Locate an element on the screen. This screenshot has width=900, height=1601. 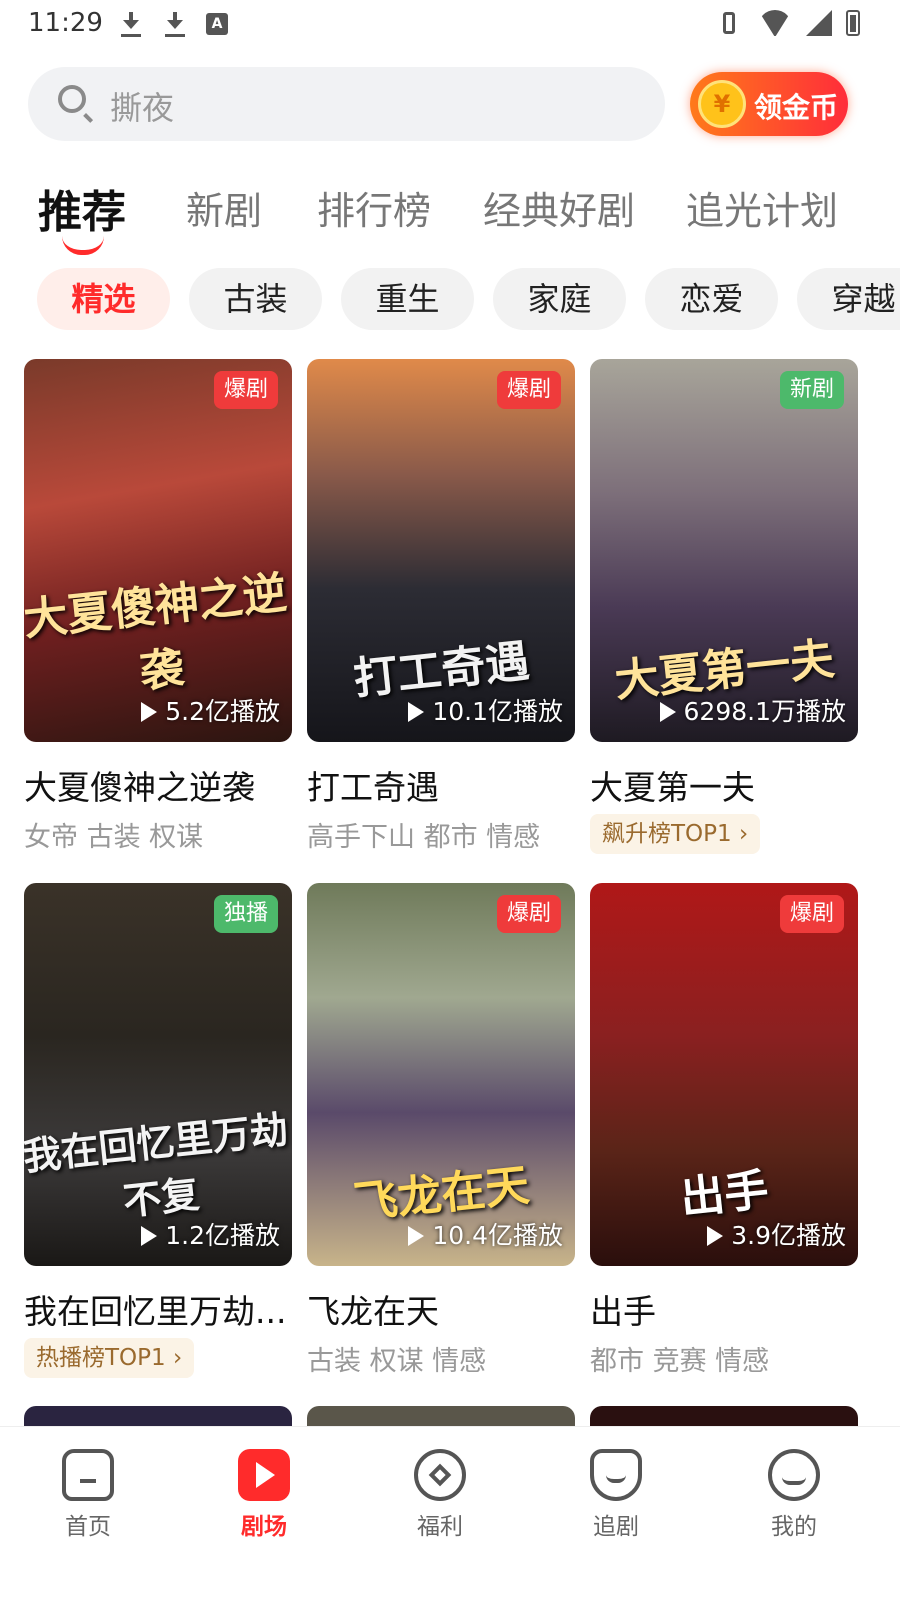
genre-chips: 精选 古装 重生 家庭 恋爱 穿越 is located at coordinates (450, 299).